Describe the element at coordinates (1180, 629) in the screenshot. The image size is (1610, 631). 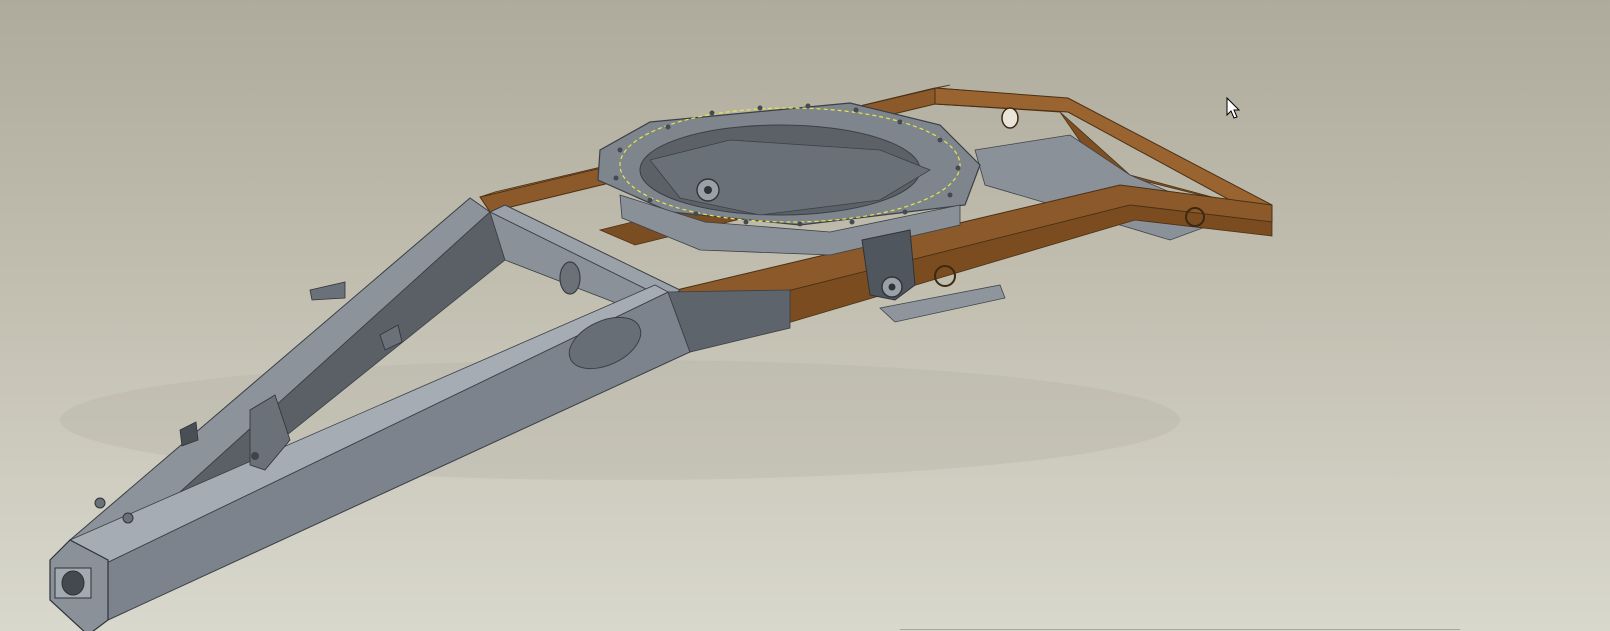
I see `status-divider` at that location.